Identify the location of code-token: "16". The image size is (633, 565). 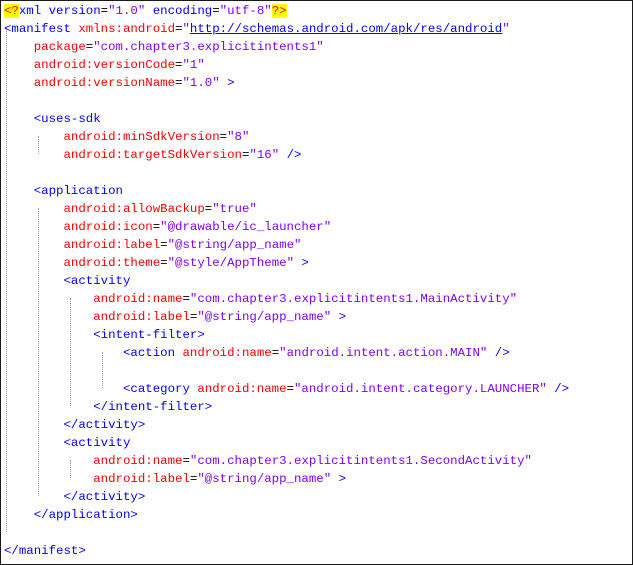
(264, 155).